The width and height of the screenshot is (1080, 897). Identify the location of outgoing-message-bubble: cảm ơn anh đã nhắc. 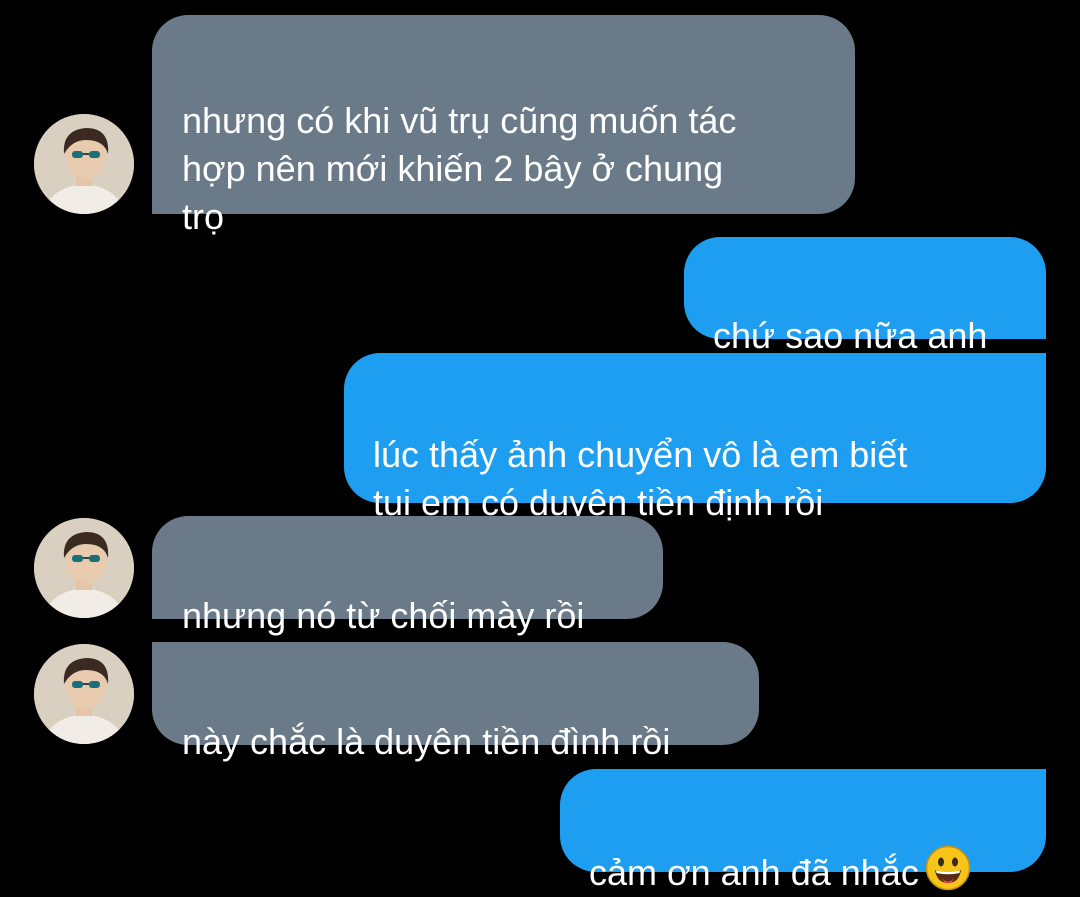
(803, 831).